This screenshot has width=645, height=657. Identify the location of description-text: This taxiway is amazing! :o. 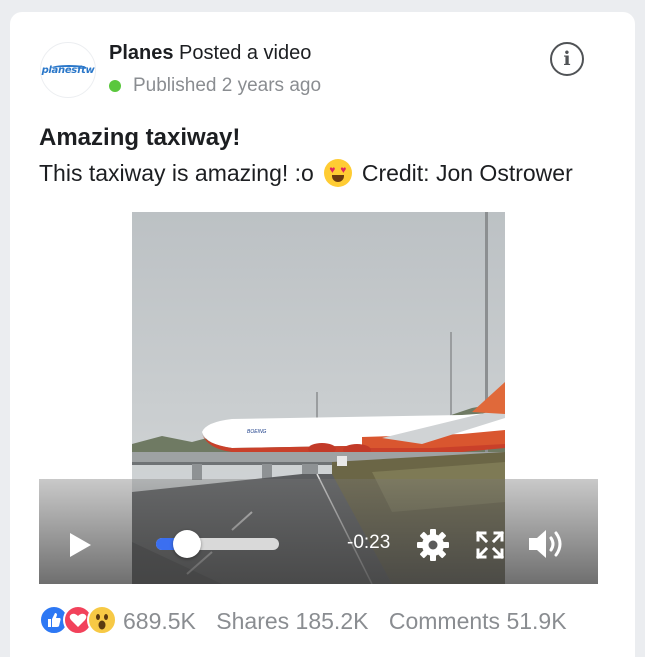
(176, 172).